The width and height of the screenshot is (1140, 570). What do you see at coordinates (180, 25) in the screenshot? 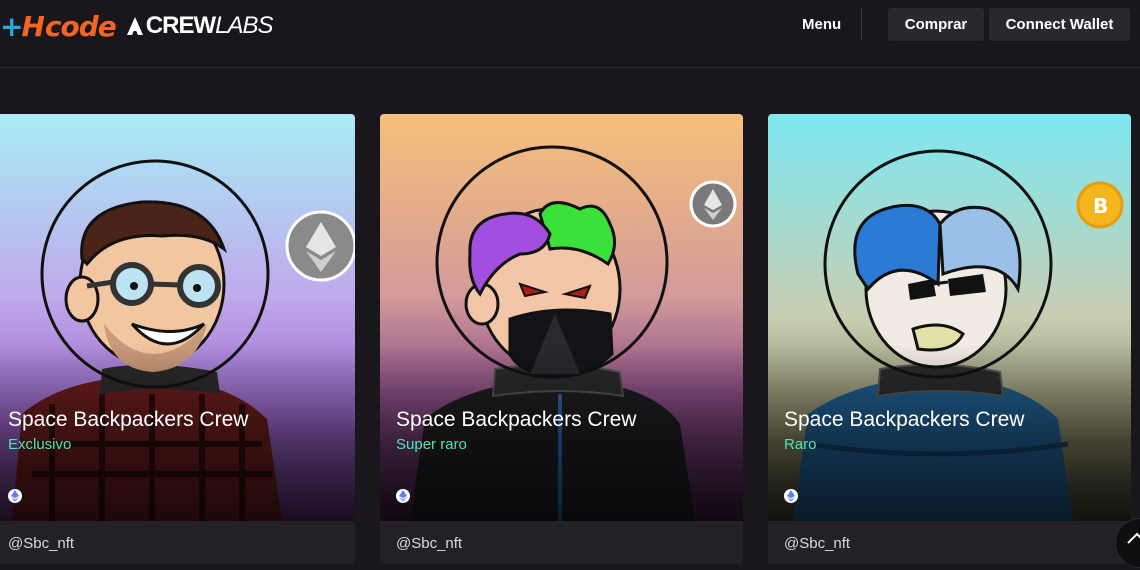
I see `crewlabs-crew-text: CREW` at bounding box center [180, 25].